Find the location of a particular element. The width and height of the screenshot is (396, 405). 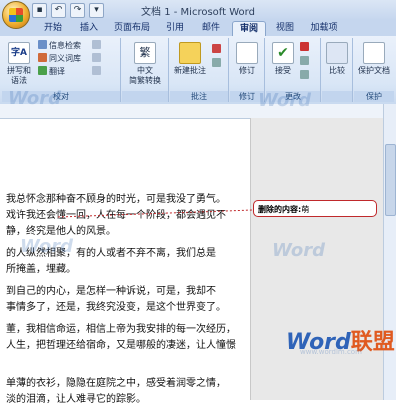

office-logo-icon is located at coordinates (16, 15).